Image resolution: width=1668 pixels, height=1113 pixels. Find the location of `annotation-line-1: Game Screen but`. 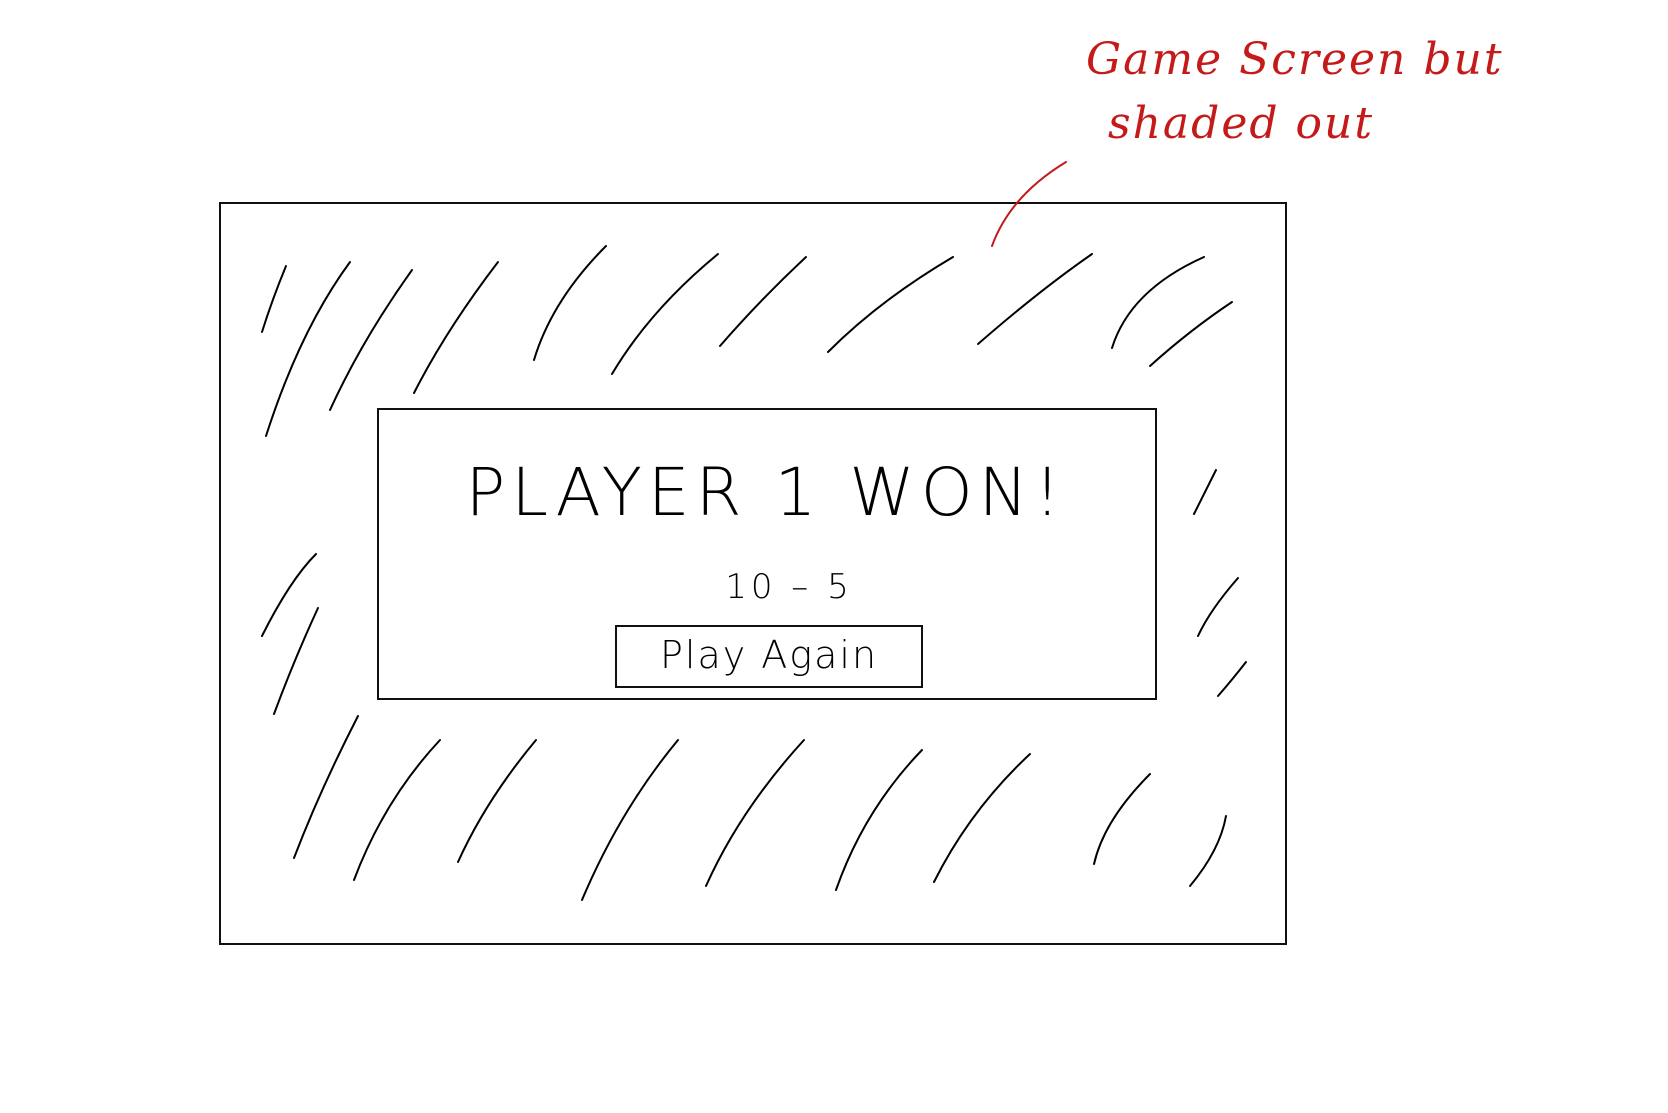

annotation-line-1: Game Screen but is located at coordinates (1295, 59).